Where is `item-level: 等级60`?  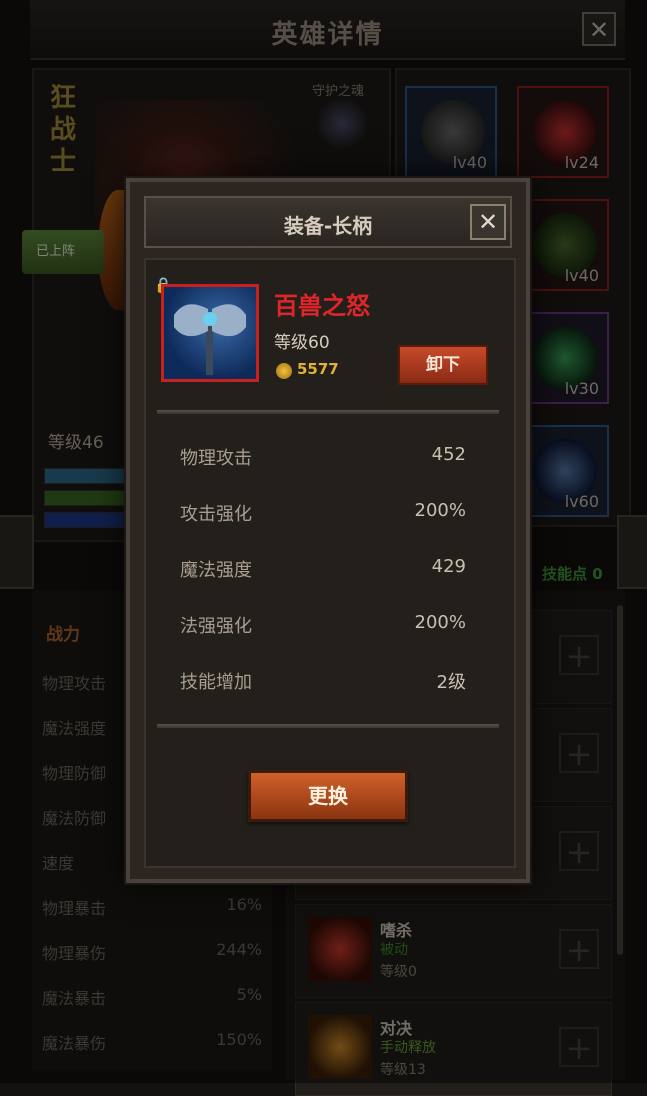
item-level: 等级60 is located at coordinates (302, 343).